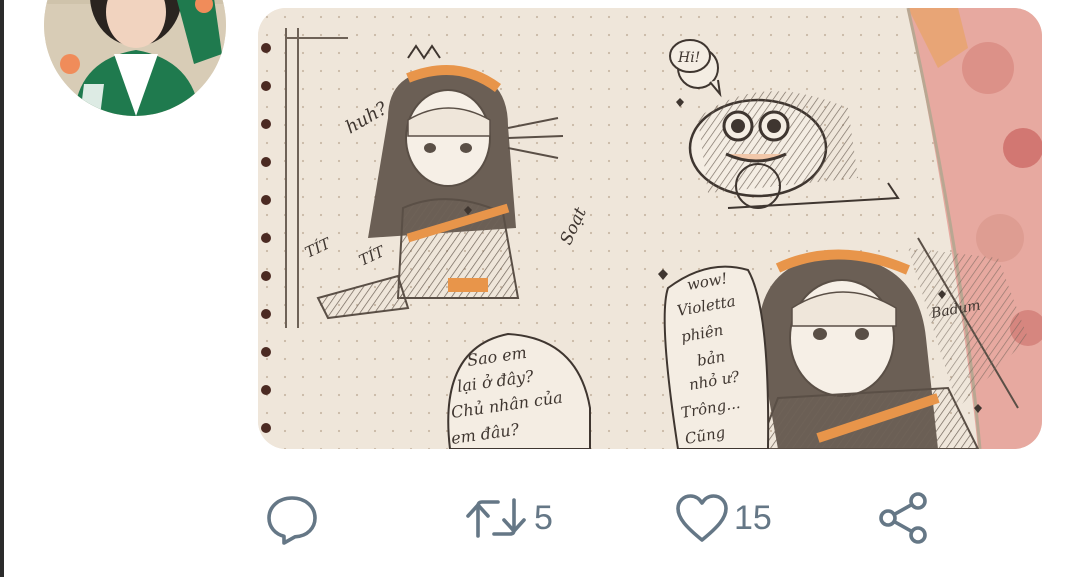 This screenshot has width=1080, height=577. I want to click on like-count: 15, so click(753, 518).